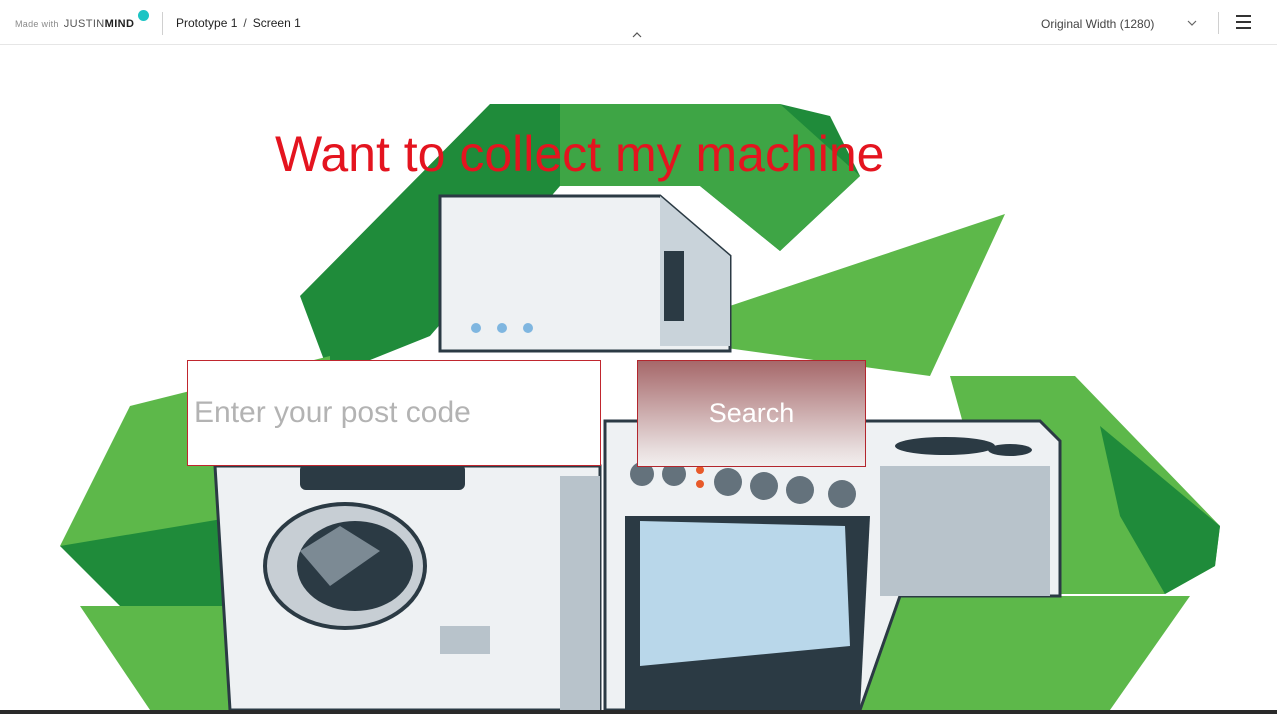  Describe the element at coordinates (1097, 24) in the screenshot. I see `width-select: Original Width (1280)` at that location.